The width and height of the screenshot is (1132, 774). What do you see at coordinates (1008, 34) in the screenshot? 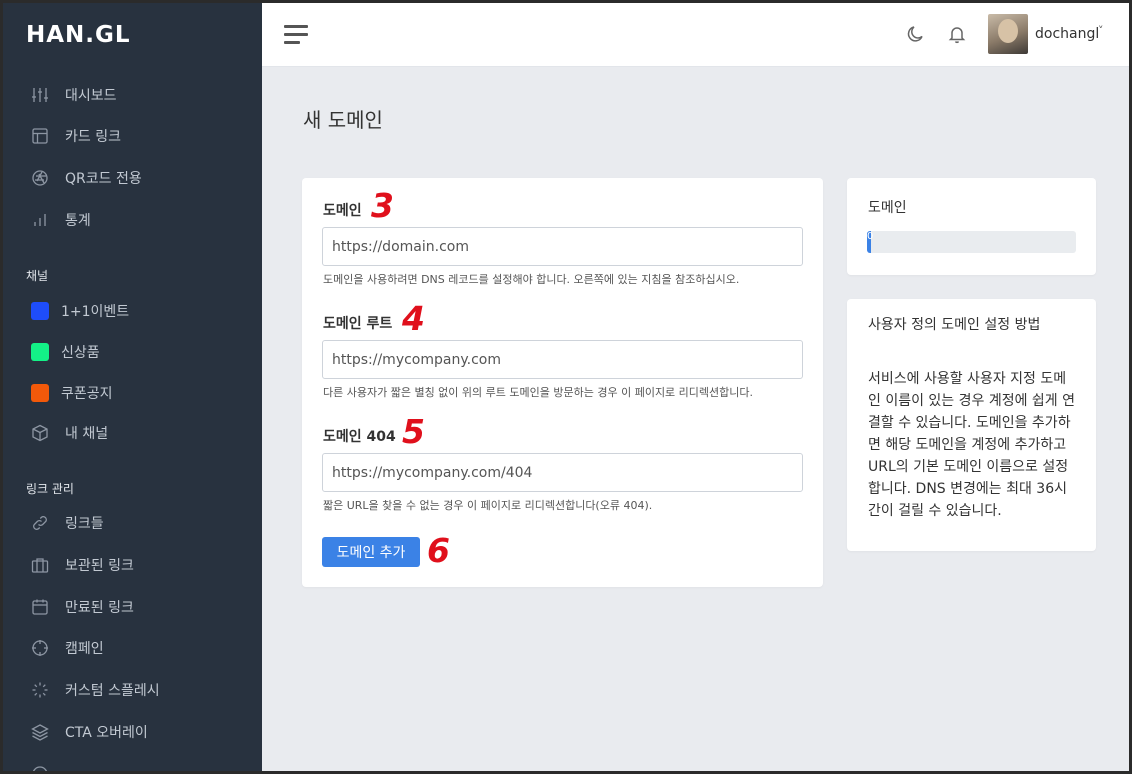
I see `avatar` at bounding box center [1008, 34].